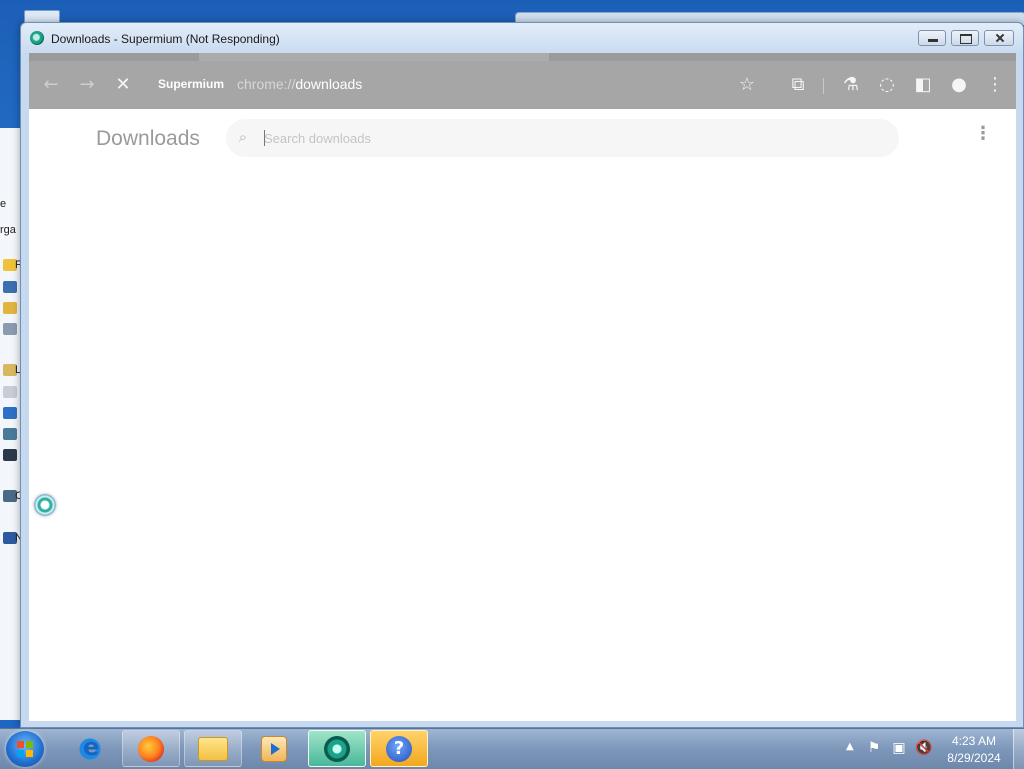  I want to click on tab-strip, so click(522, 57).